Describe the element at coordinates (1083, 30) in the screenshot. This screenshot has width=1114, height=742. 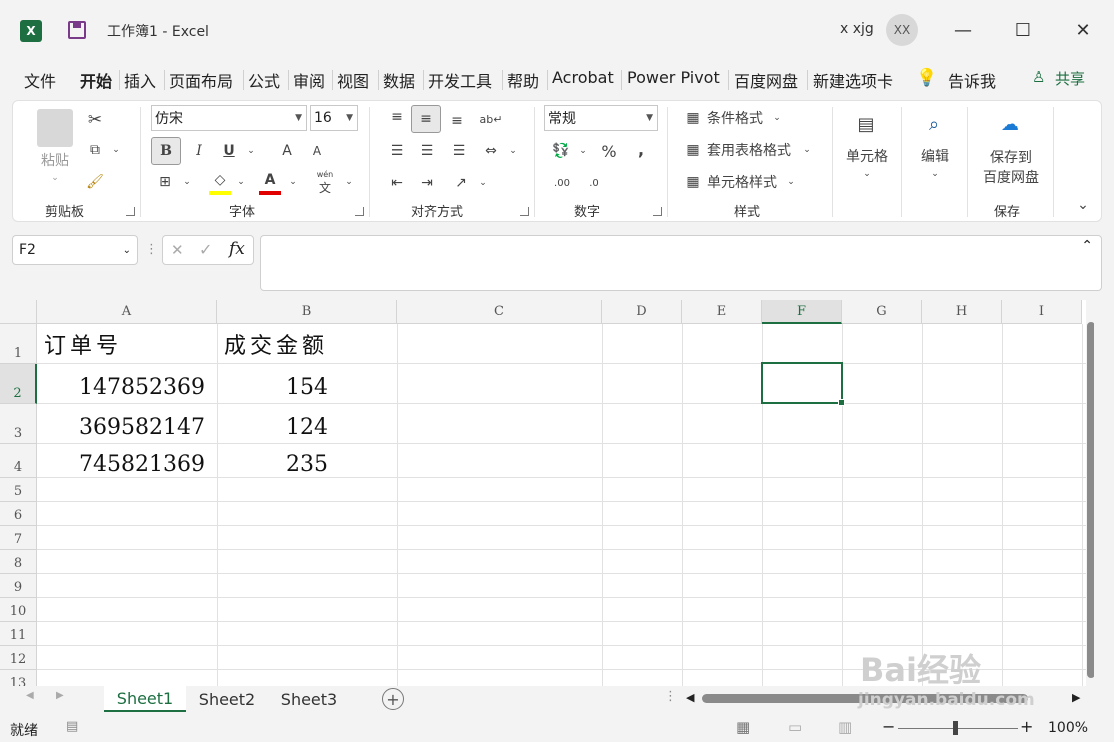
I see `close-button: ✕` at that location.